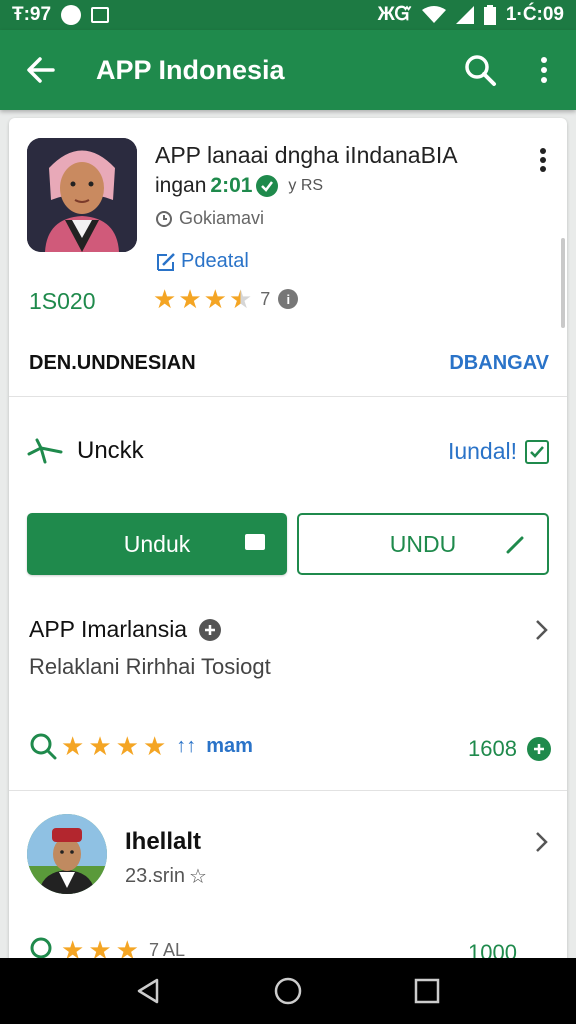 The height and width of the screenshot is (1024, 576). What do you see at coordinates (112, 363) in the screenshot?
I see `developer-section-label: DEN.UNDNESIAN` at bounding box center [112, 363].